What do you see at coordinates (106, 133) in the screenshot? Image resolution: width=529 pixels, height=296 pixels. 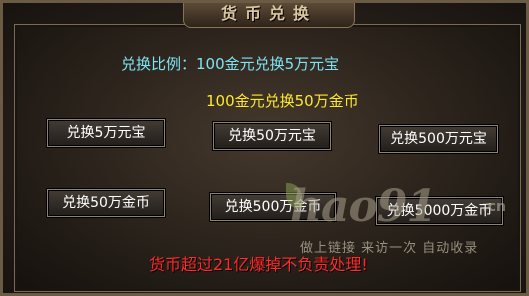 I see `exchange-5w-yuanbao-button: 兑换5万元宝` at bounding box center [106, 133].